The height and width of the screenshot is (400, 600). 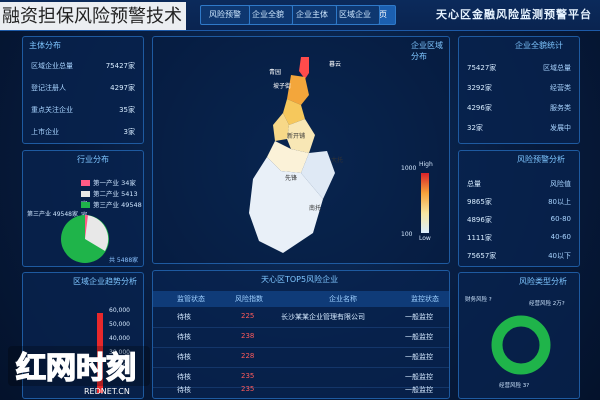 What do you see at coordinates (312, 15) in the screenshot?
I see `tab-enterprise-subject: 企业主体` at bounding box center [312, 15].